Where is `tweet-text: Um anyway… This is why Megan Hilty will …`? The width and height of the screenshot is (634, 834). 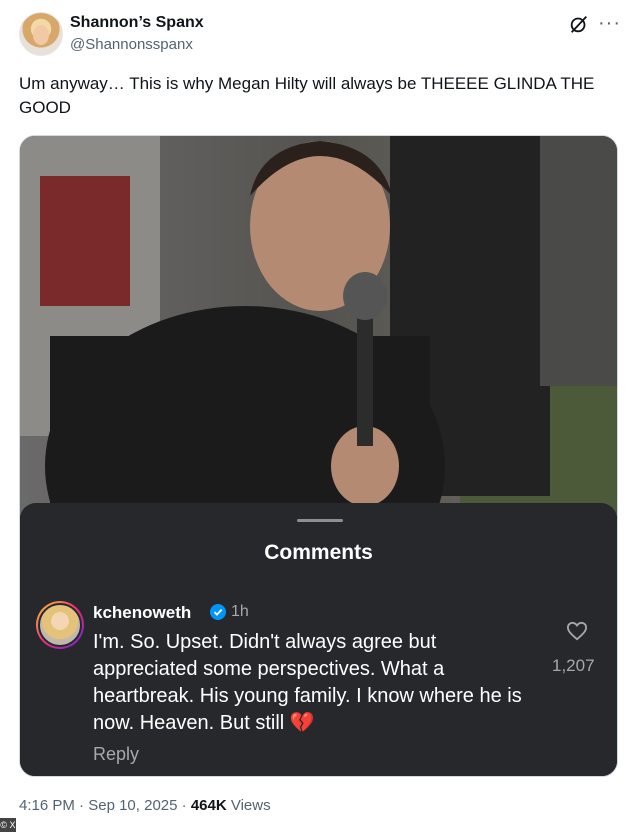
tweet-text: Um anyway… This is why Megan Hilty will … is located at coordinates (307, 95).